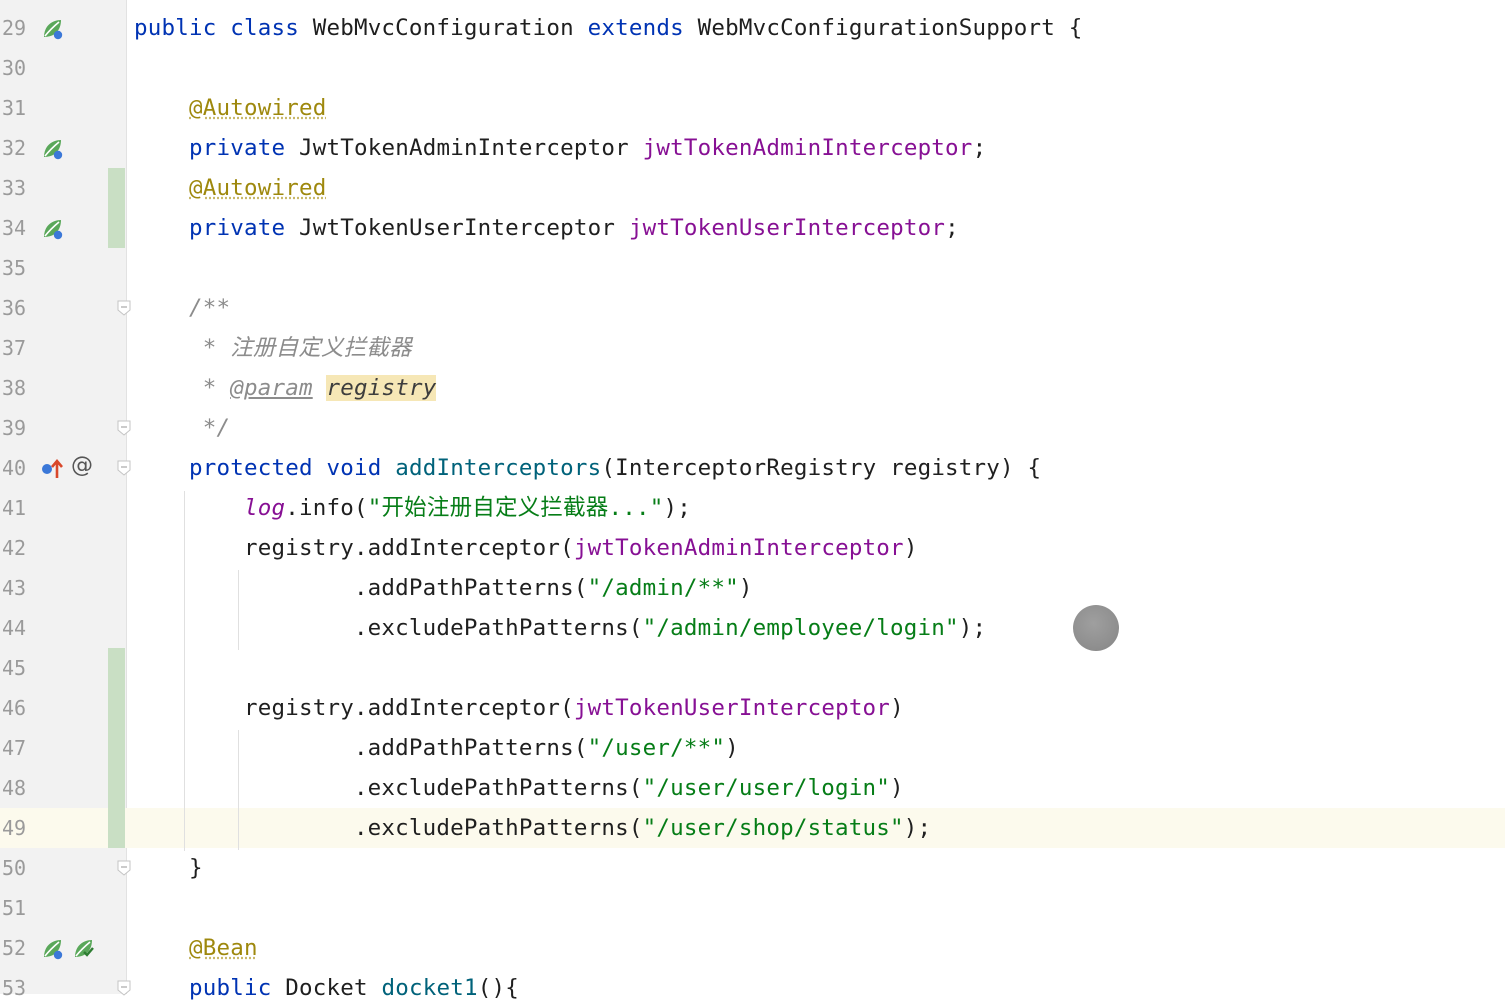 This screenshot has width=1505, height=1008. Describe the element at coordinates (656, 748) in the screenshot. I see `code-token: "/user/**"` at that location.